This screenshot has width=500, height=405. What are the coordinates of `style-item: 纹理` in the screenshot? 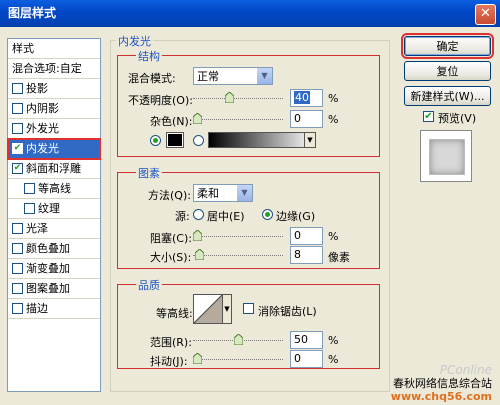 It's located at (54, 209).